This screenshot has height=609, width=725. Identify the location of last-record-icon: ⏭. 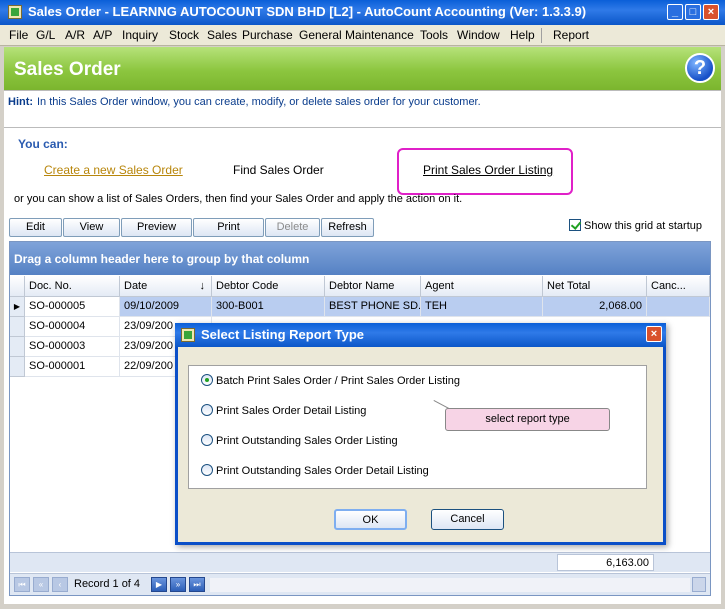
(197, 584).